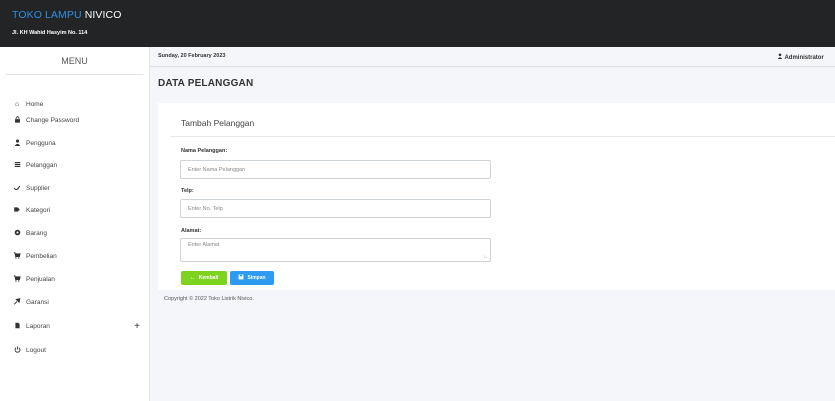 This screenshot has height=401, width=835. I want to click on power-icon, so click(17, 350).